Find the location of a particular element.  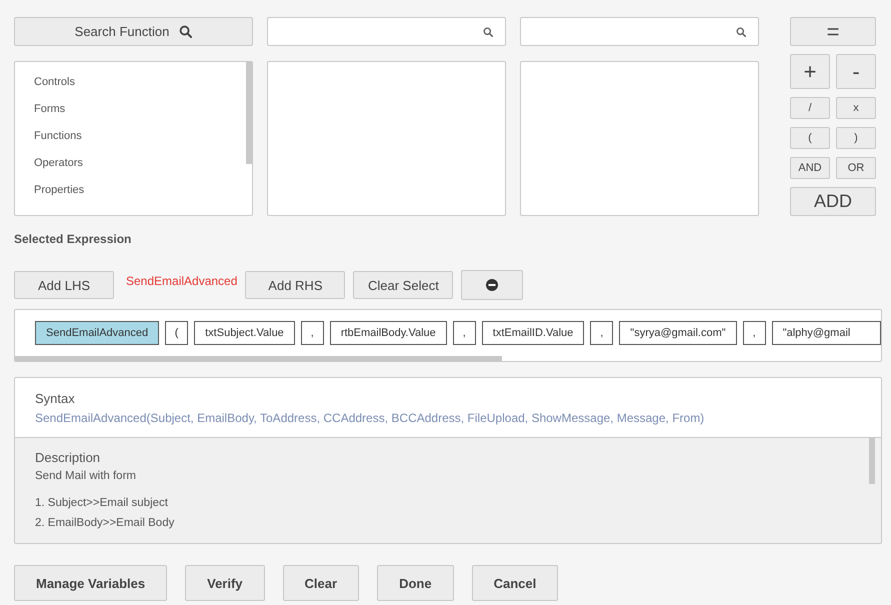

operator-button: ( is located at coordinates (810, 138).